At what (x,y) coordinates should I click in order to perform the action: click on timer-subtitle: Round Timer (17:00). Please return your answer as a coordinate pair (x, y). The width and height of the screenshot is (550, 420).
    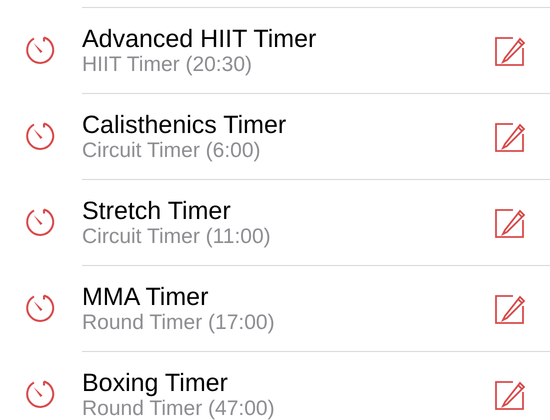
    Looking at the image, I should click on (179, 322).